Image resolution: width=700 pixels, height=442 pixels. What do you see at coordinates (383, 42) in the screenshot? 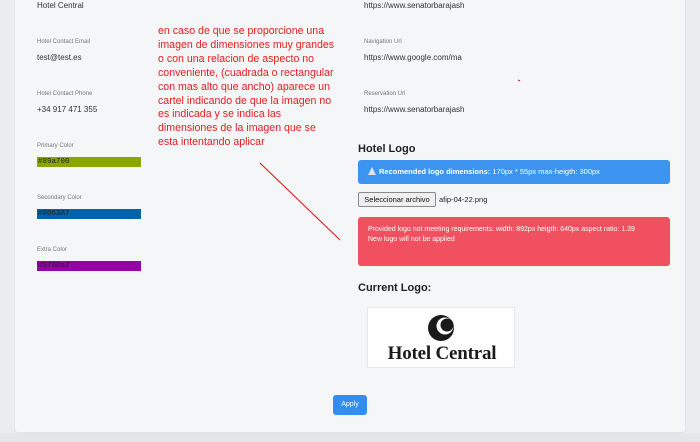
I see `navigation-url-label: Navigation Url` at bounding box center [383, 42].